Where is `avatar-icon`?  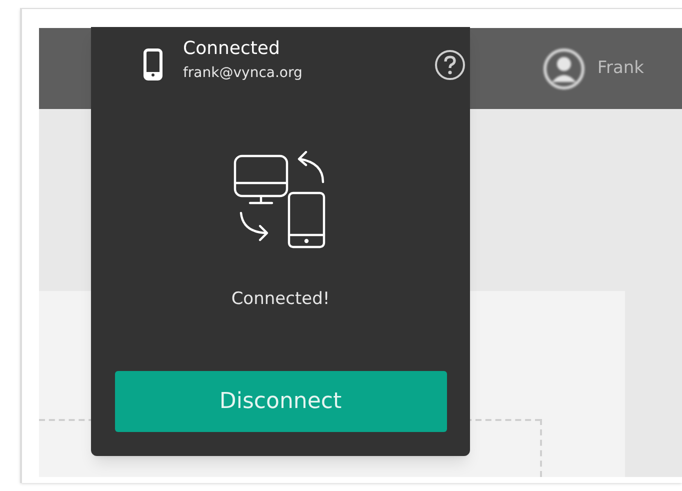
avatar-icon is located at coordinates (564, 69).